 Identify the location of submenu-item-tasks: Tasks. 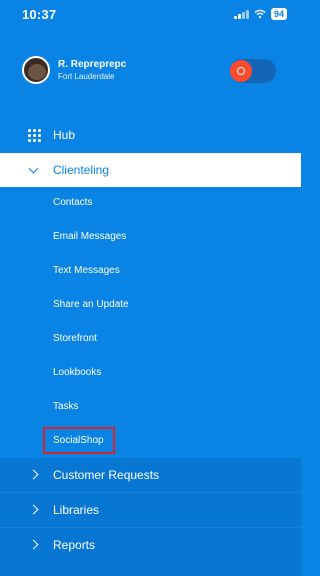
(66, 407).